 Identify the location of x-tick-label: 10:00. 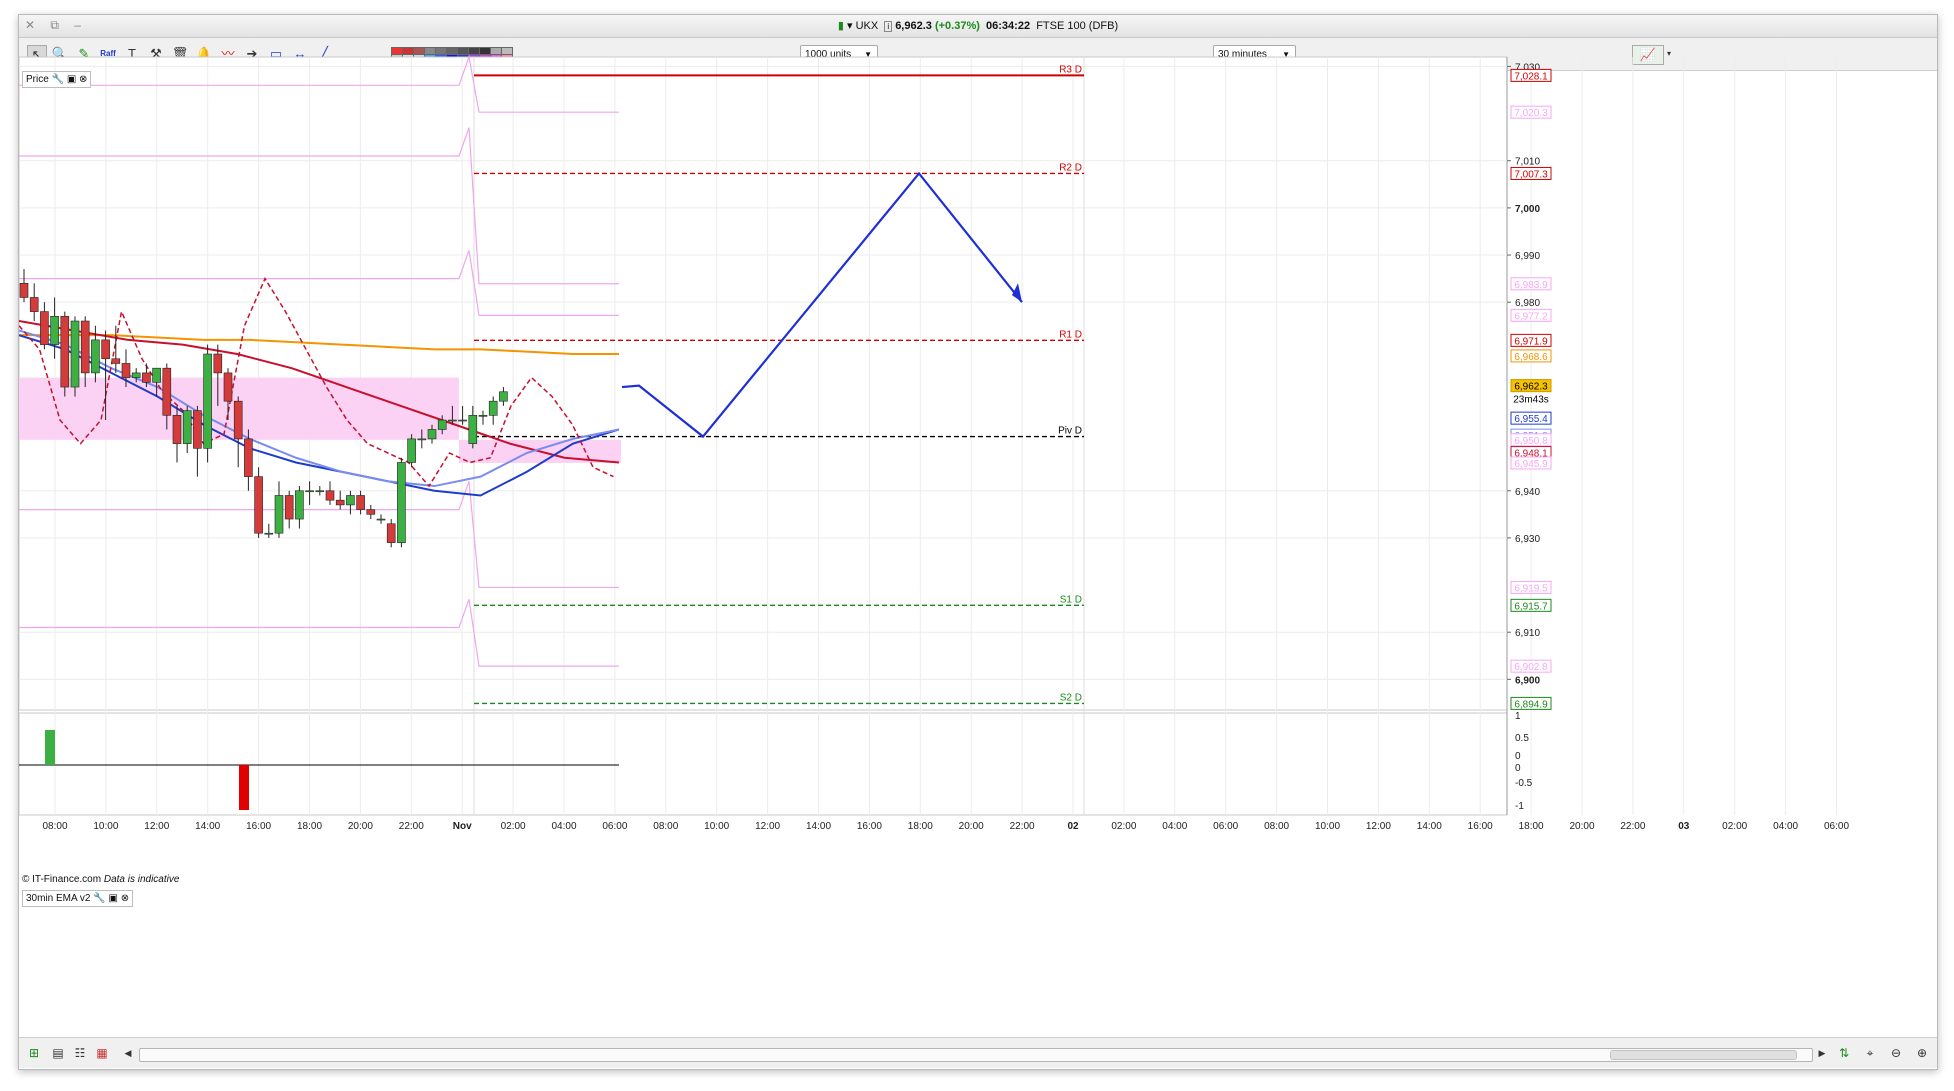
(105, 826).